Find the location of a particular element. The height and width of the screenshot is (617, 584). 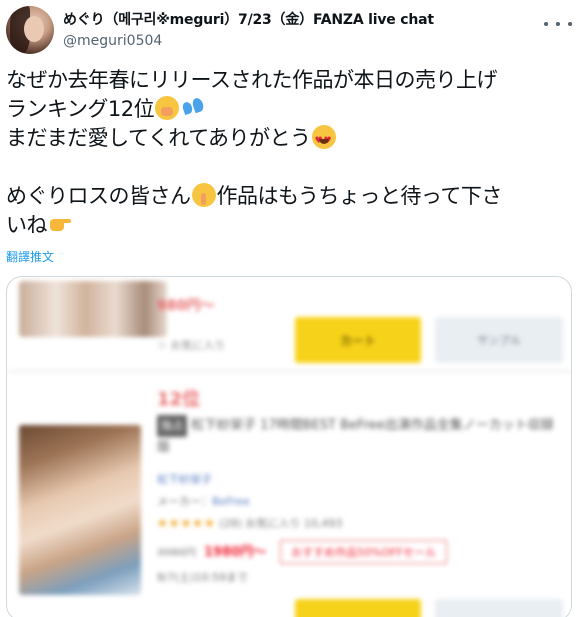

maker-line: メーカー：BeFree is located at coordinates (203, 501).